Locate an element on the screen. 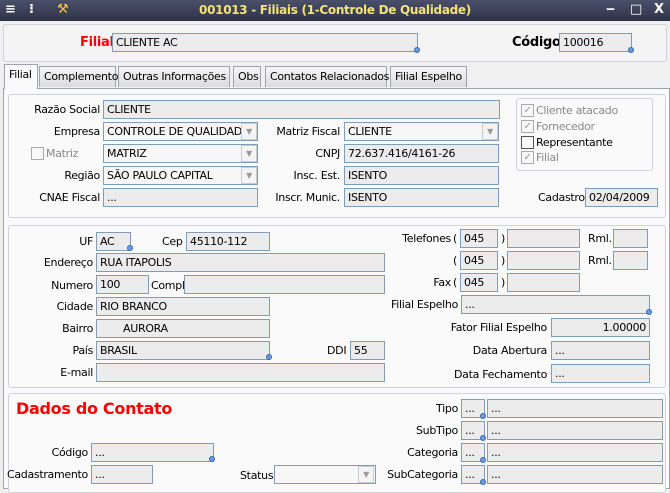  telefones-label: Telefones is located at coordinates (426, 238).